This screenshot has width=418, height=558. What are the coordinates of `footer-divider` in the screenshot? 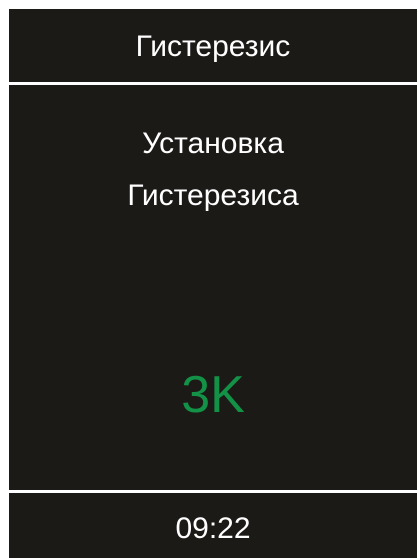 It's located at (213, 491).